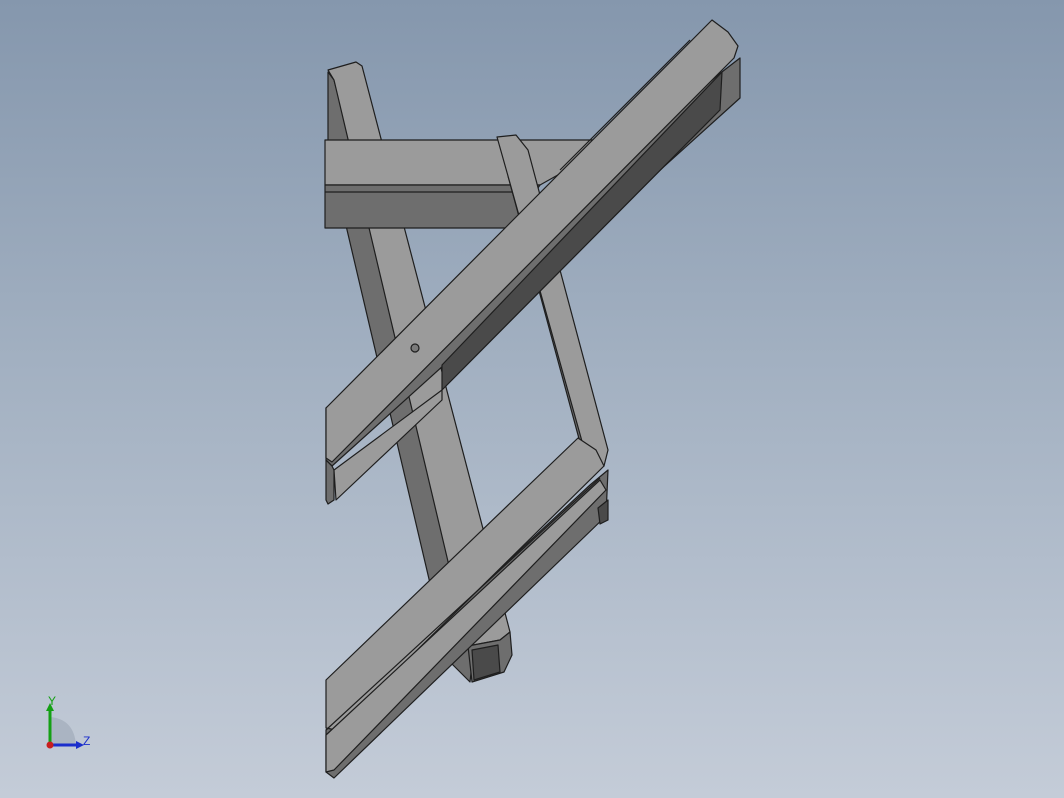  I want to click on z-axis-label: Z, so click(86, 741).